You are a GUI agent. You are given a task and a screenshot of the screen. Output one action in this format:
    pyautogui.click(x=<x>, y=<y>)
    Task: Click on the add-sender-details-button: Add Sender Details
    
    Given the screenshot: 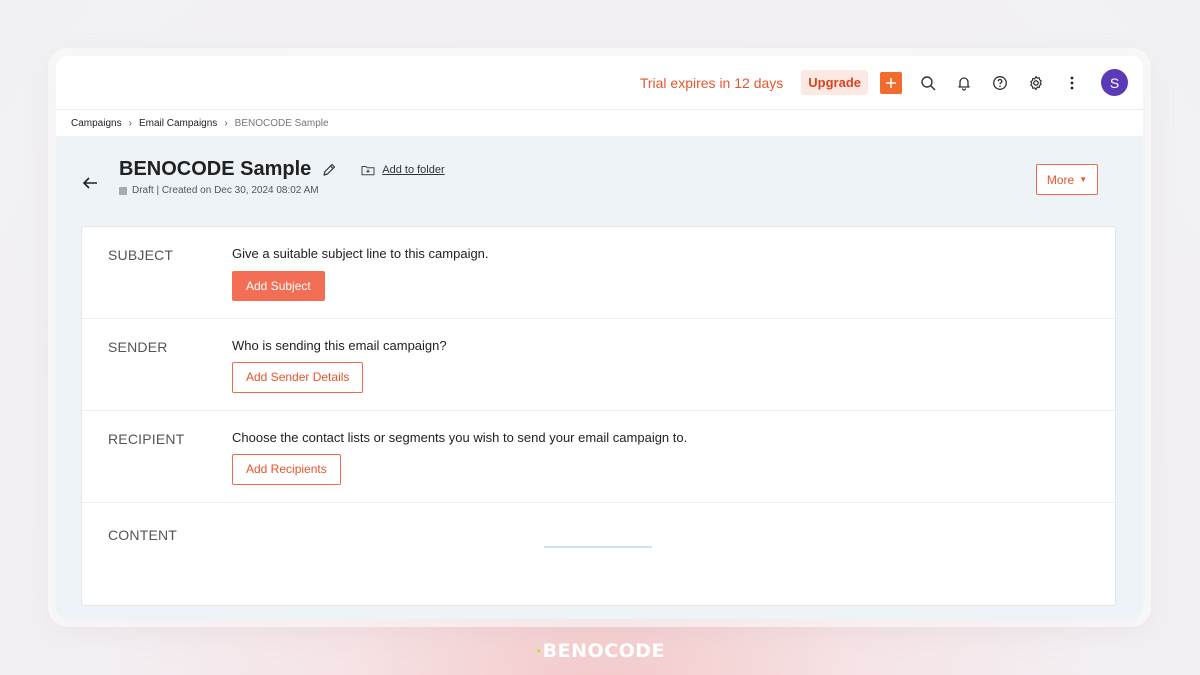 What is the action you would take?
    pyautogui.click(x=298, y=377)
    